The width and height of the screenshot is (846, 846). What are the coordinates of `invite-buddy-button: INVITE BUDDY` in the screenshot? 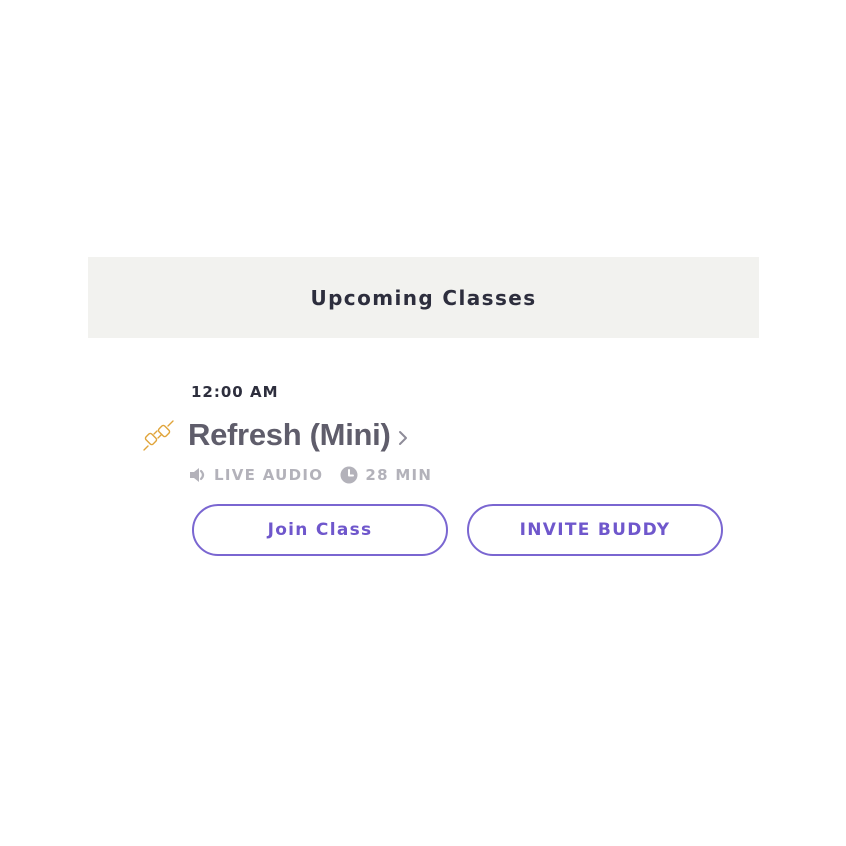 It's located at (595, 530).